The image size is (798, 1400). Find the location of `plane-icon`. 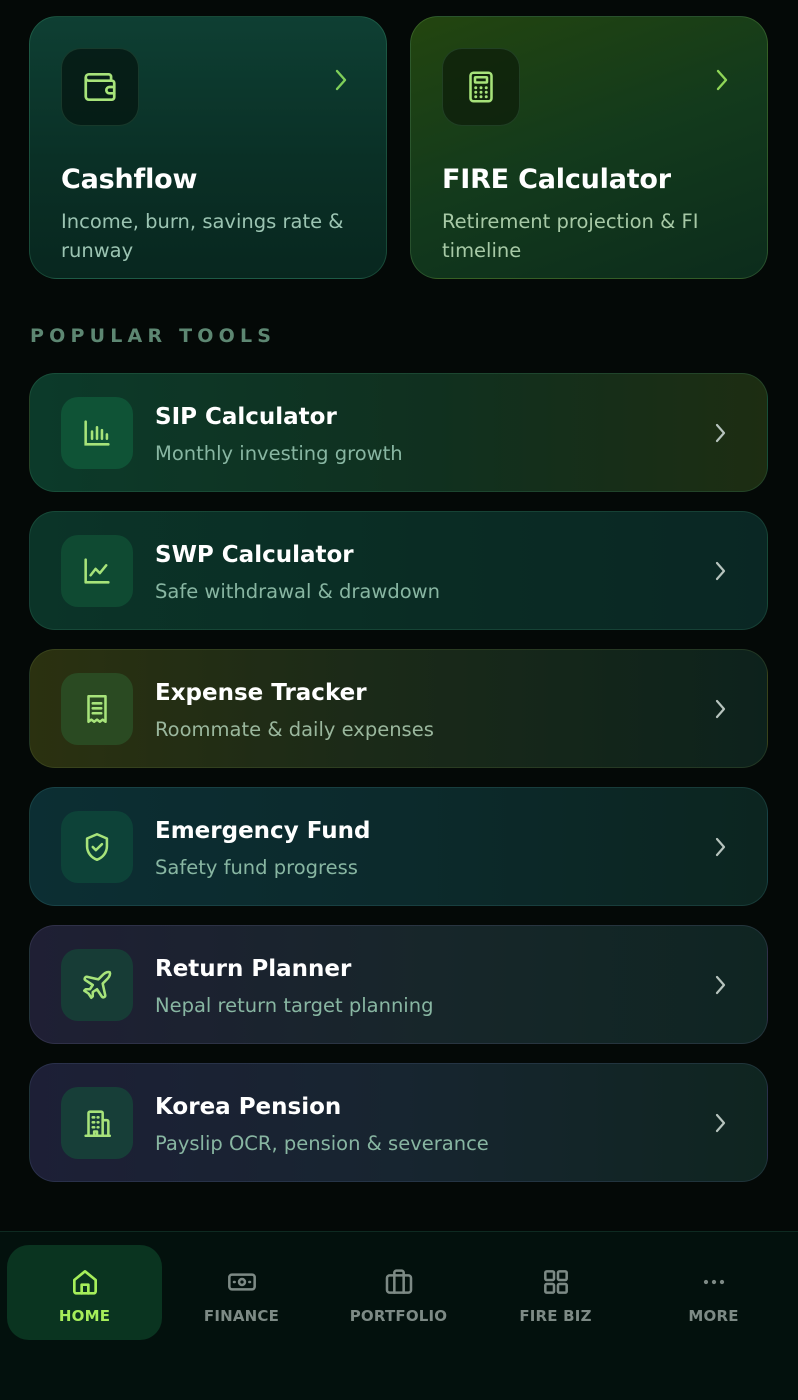

plane-icon is located at coordinates (97, 985).